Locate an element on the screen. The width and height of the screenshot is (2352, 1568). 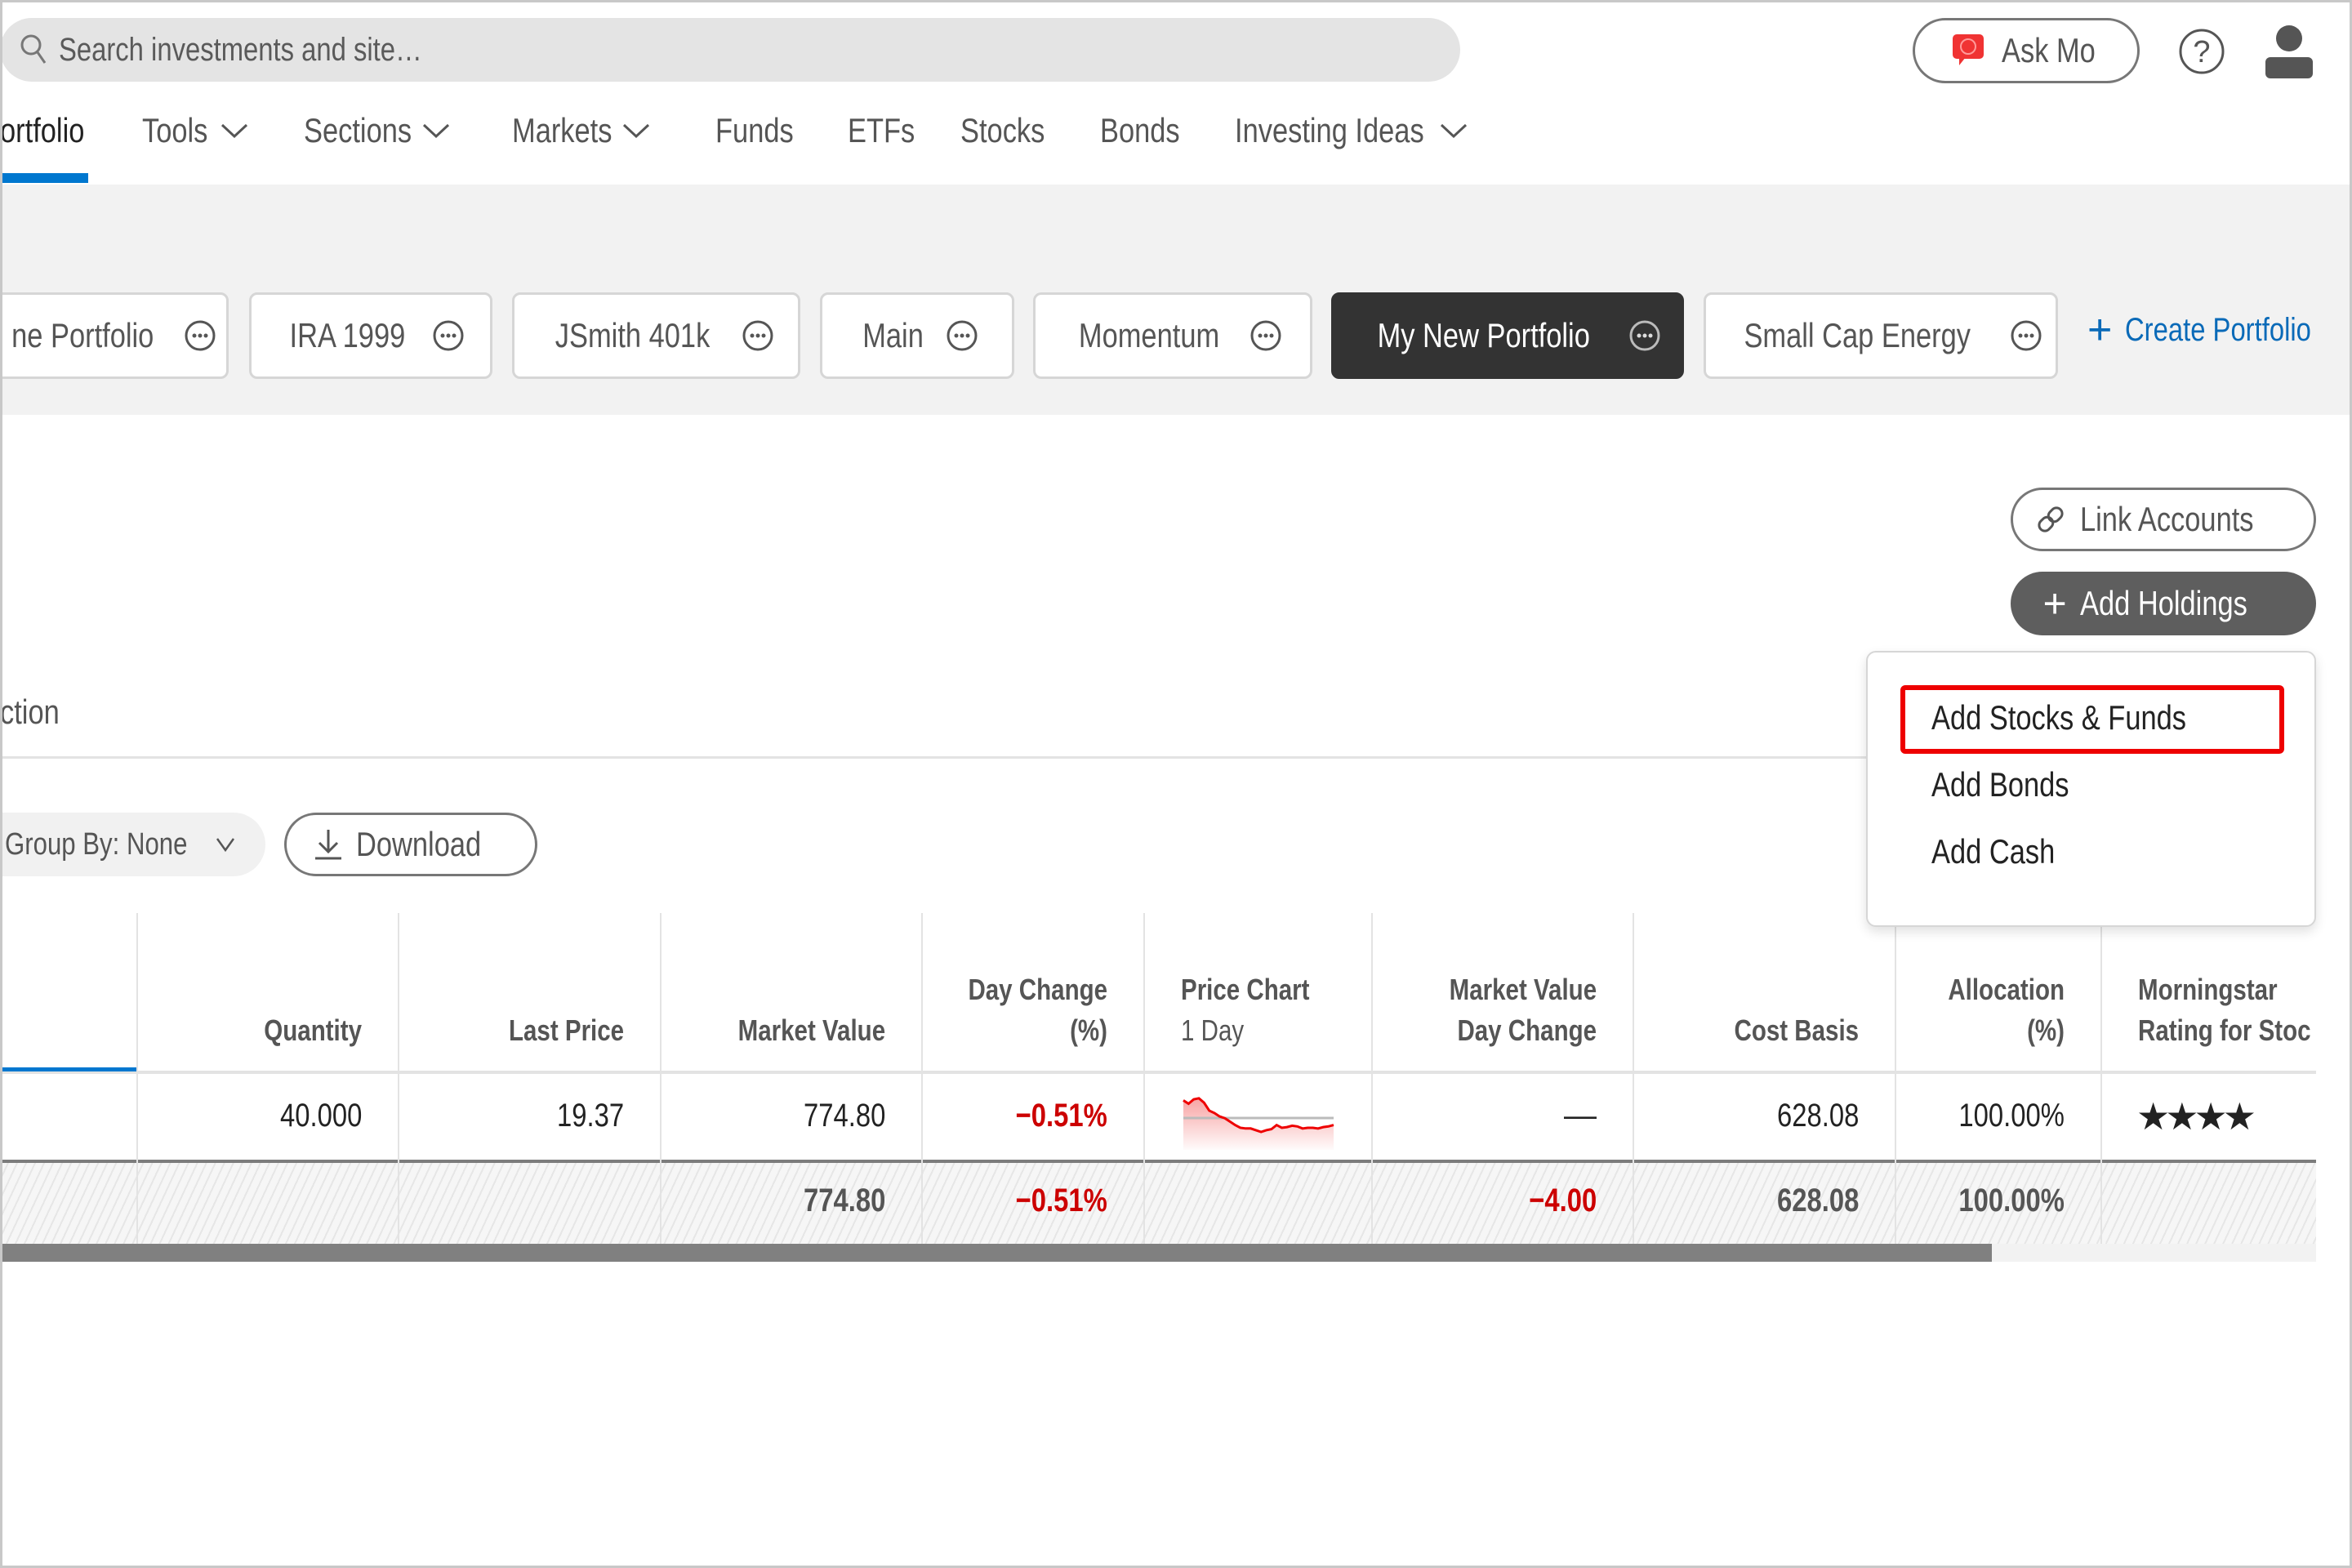
nav-label: ETFs is located at coordinates (881, 130).